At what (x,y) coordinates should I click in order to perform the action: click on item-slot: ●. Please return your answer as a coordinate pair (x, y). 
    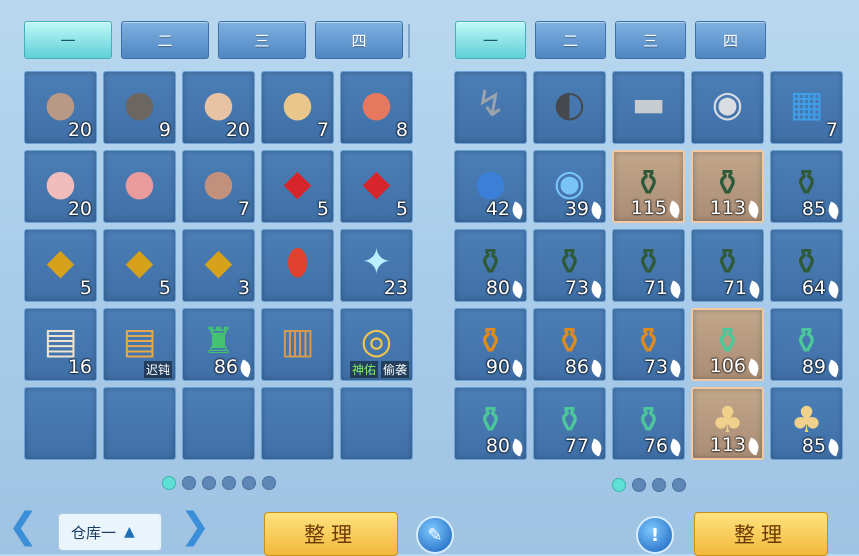
    Looking at the image, I should click on (139, 186).